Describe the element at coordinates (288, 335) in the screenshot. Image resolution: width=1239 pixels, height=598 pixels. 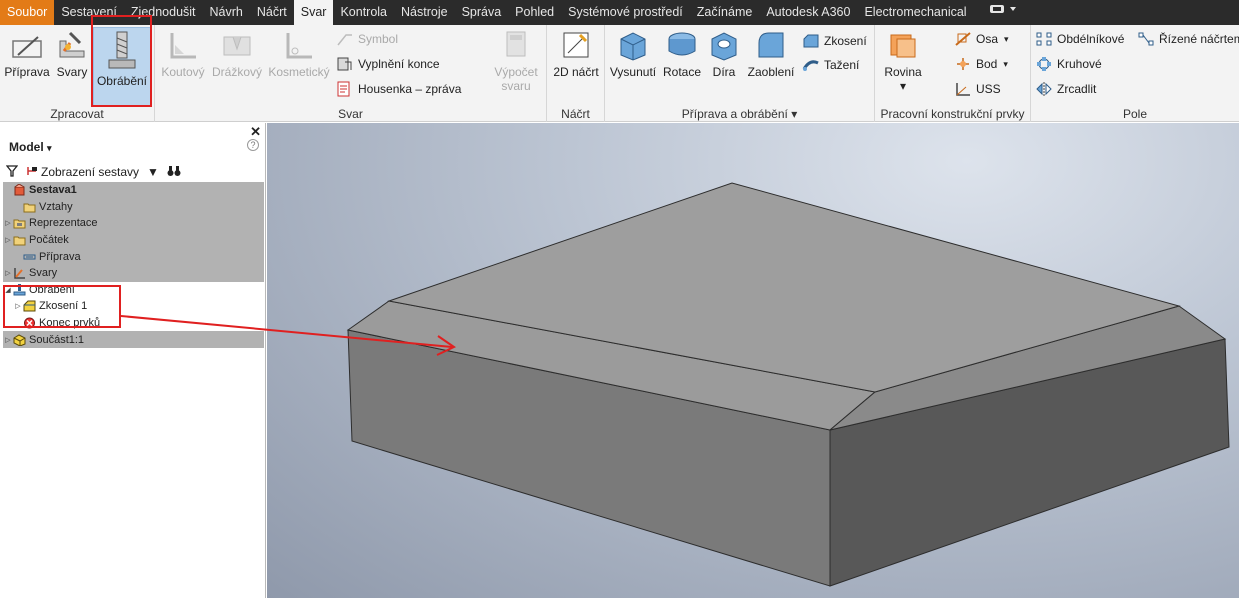
I see `callout-arrow` at that location.